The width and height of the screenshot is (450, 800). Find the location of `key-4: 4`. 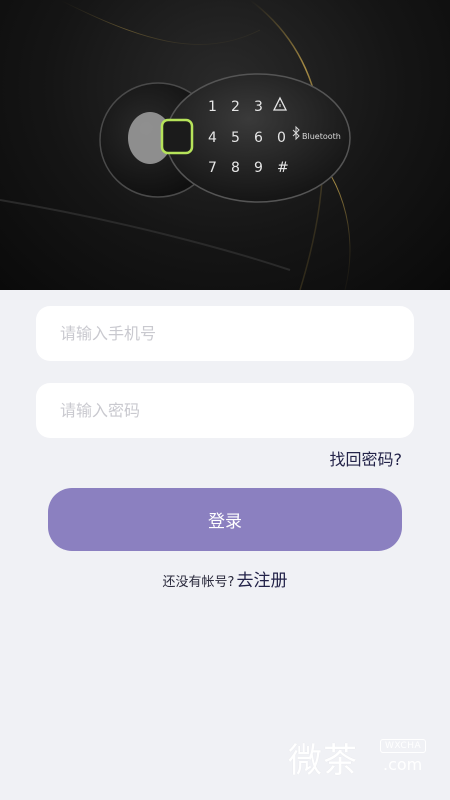

key-4: 4 is located at coordinates (212, 138).